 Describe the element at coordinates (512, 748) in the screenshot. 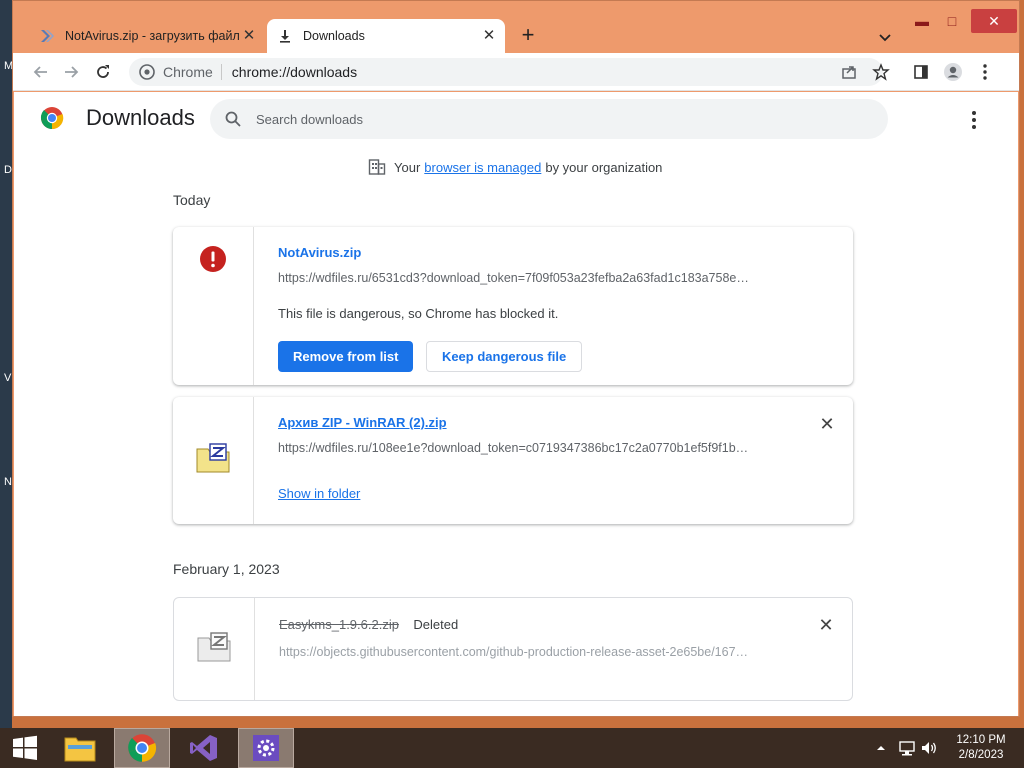

I see `taskbar: 12:10 PM 2/8/2023` at that location.